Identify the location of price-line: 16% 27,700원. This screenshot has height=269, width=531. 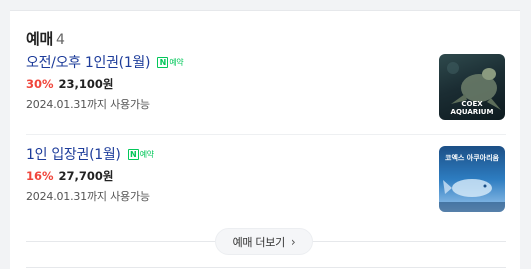
(70, 176).